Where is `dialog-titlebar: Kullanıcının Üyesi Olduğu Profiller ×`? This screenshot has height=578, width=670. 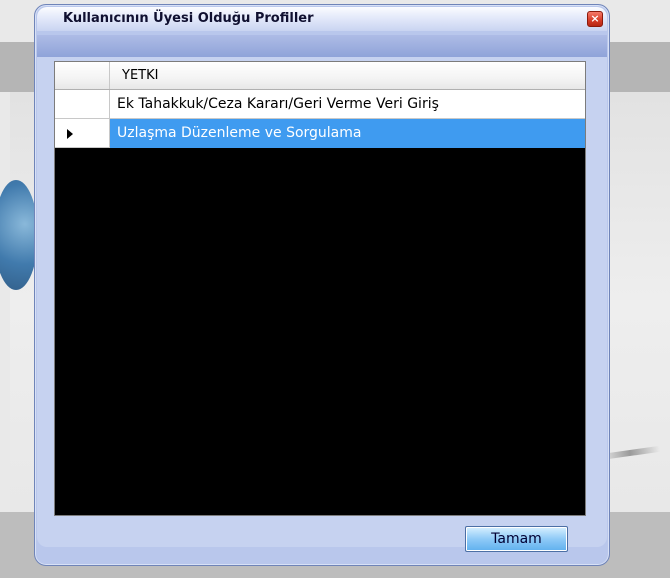
dialog-titlebar: Kullanıcının Üyesi Olduğu Profiller × is located at coordinates (322, 19).